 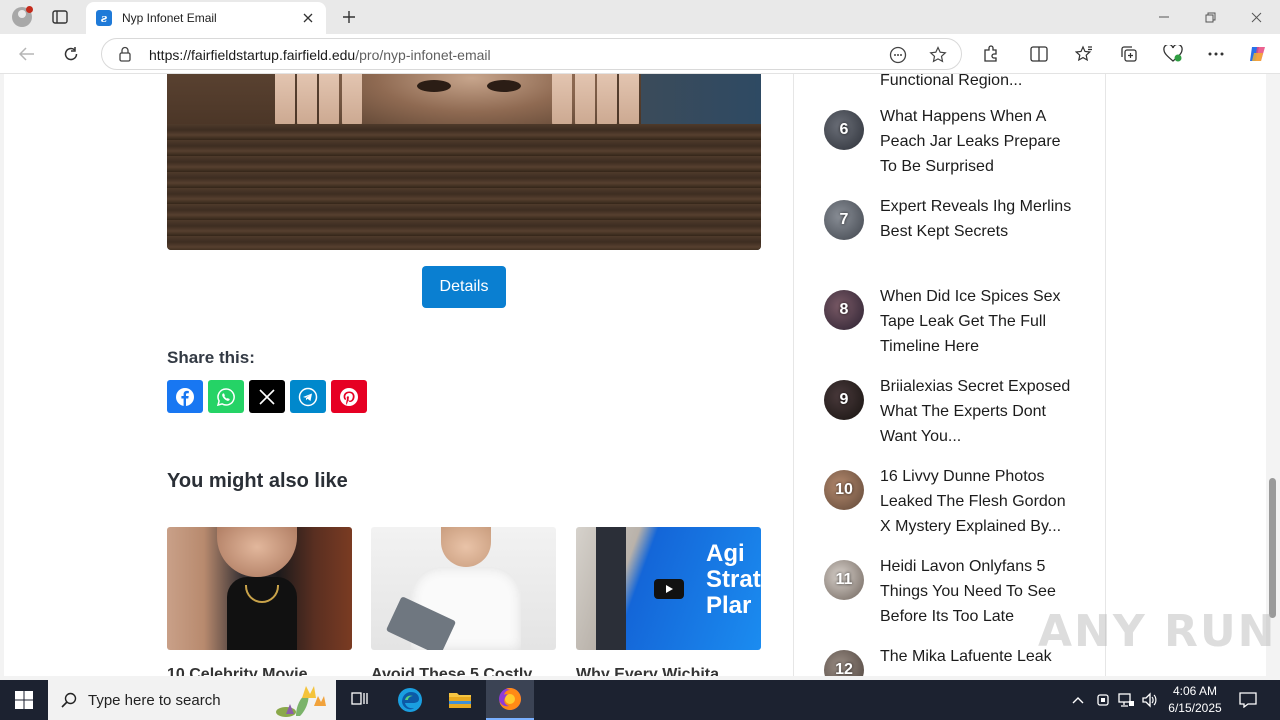 What do you see at coordinates (1157, 631) in the screenshot?
I see `anyrun-watermark: ANY RUN` at bounding box center [1157, 631].